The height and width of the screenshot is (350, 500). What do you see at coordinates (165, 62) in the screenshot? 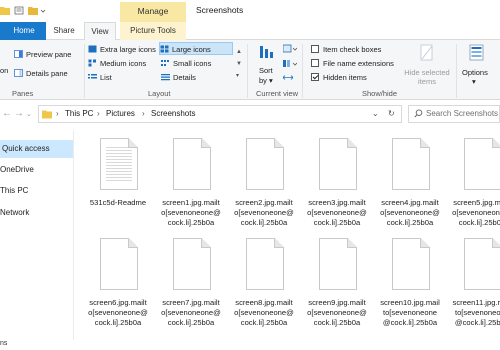
I see `small-icons-icon` at bounding box center [165, 62].